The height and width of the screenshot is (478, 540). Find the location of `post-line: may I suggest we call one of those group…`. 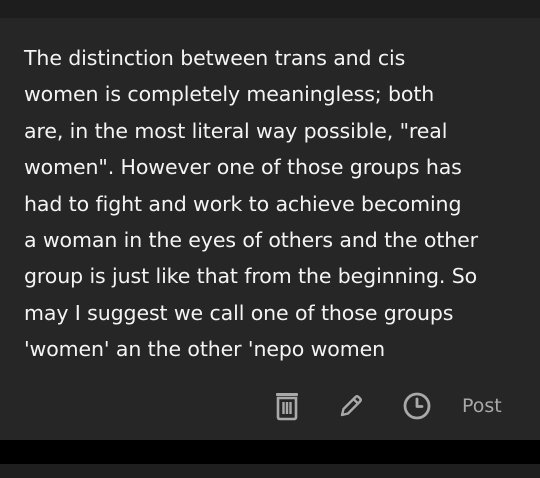

post-line: may I suggest we call one of those group… is located at coordinates (239, 312).